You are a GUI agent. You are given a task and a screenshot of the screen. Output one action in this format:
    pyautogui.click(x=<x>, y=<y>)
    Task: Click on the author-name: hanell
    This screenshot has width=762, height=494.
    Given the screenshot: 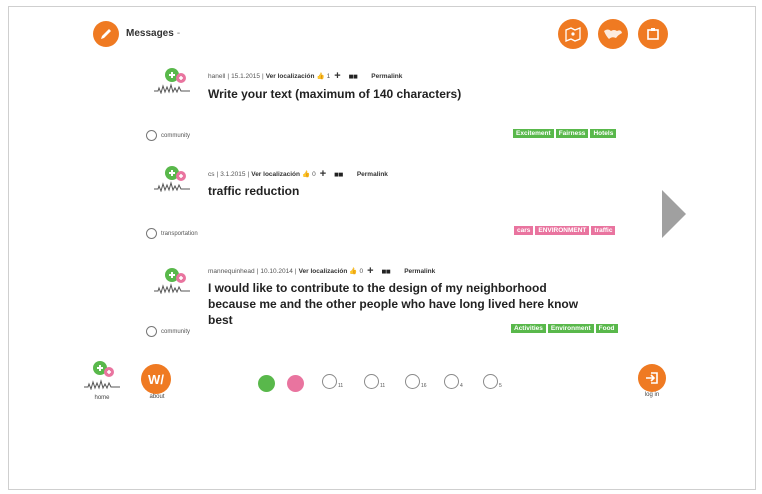 What is the action you would take?
    pyautogui.click(x=216, y=76)
    